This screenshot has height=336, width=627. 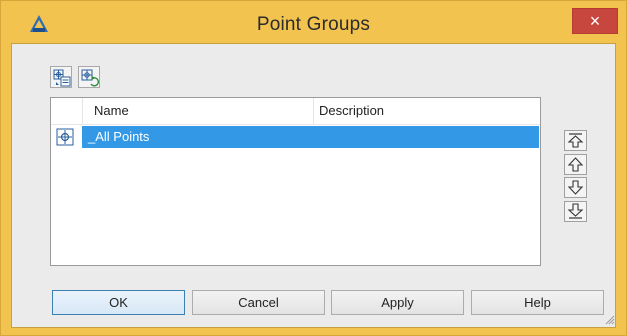 What do you see at coordinates (295, 137) in the screenshot?
I see `list-row-selected: _All Points` at bounding box center [295, 137].